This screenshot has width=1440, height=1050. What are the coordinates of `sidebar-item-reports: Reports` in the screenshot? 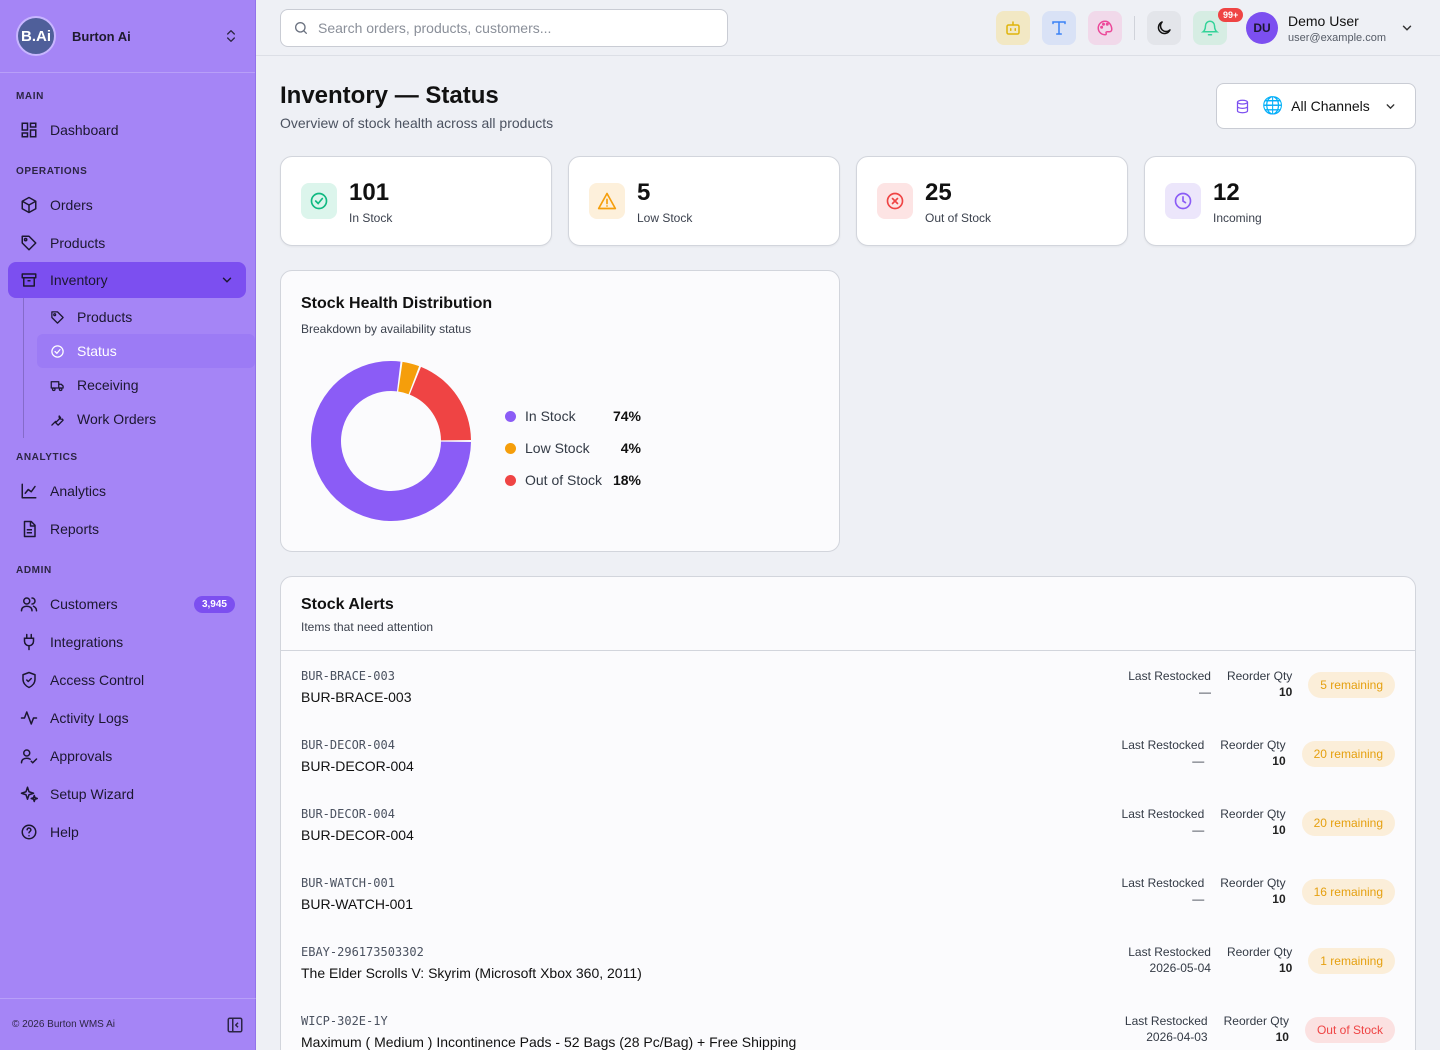 It's located at (127, 529).